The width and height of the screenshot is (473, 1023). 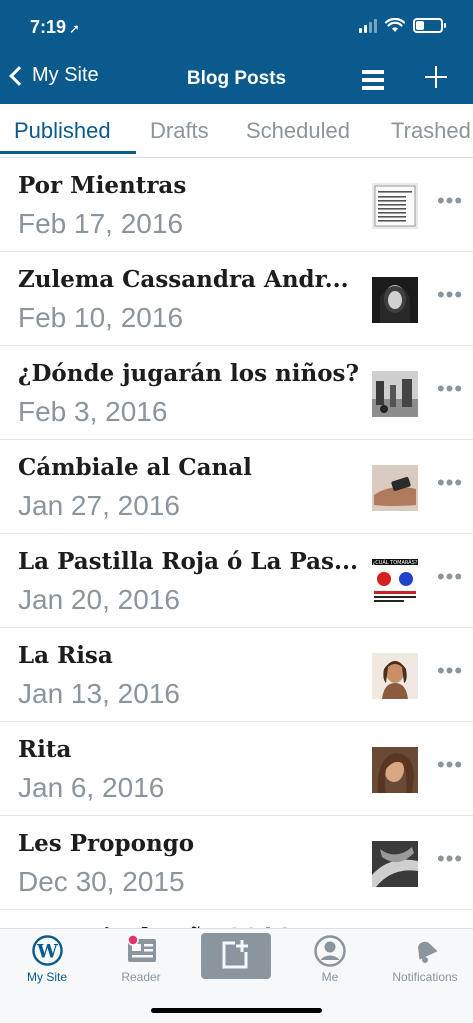 What do you see at coordinates (46, 977) in the screenshot?
I see `tabbar-label: My Site` at bounding box center [46, 977].